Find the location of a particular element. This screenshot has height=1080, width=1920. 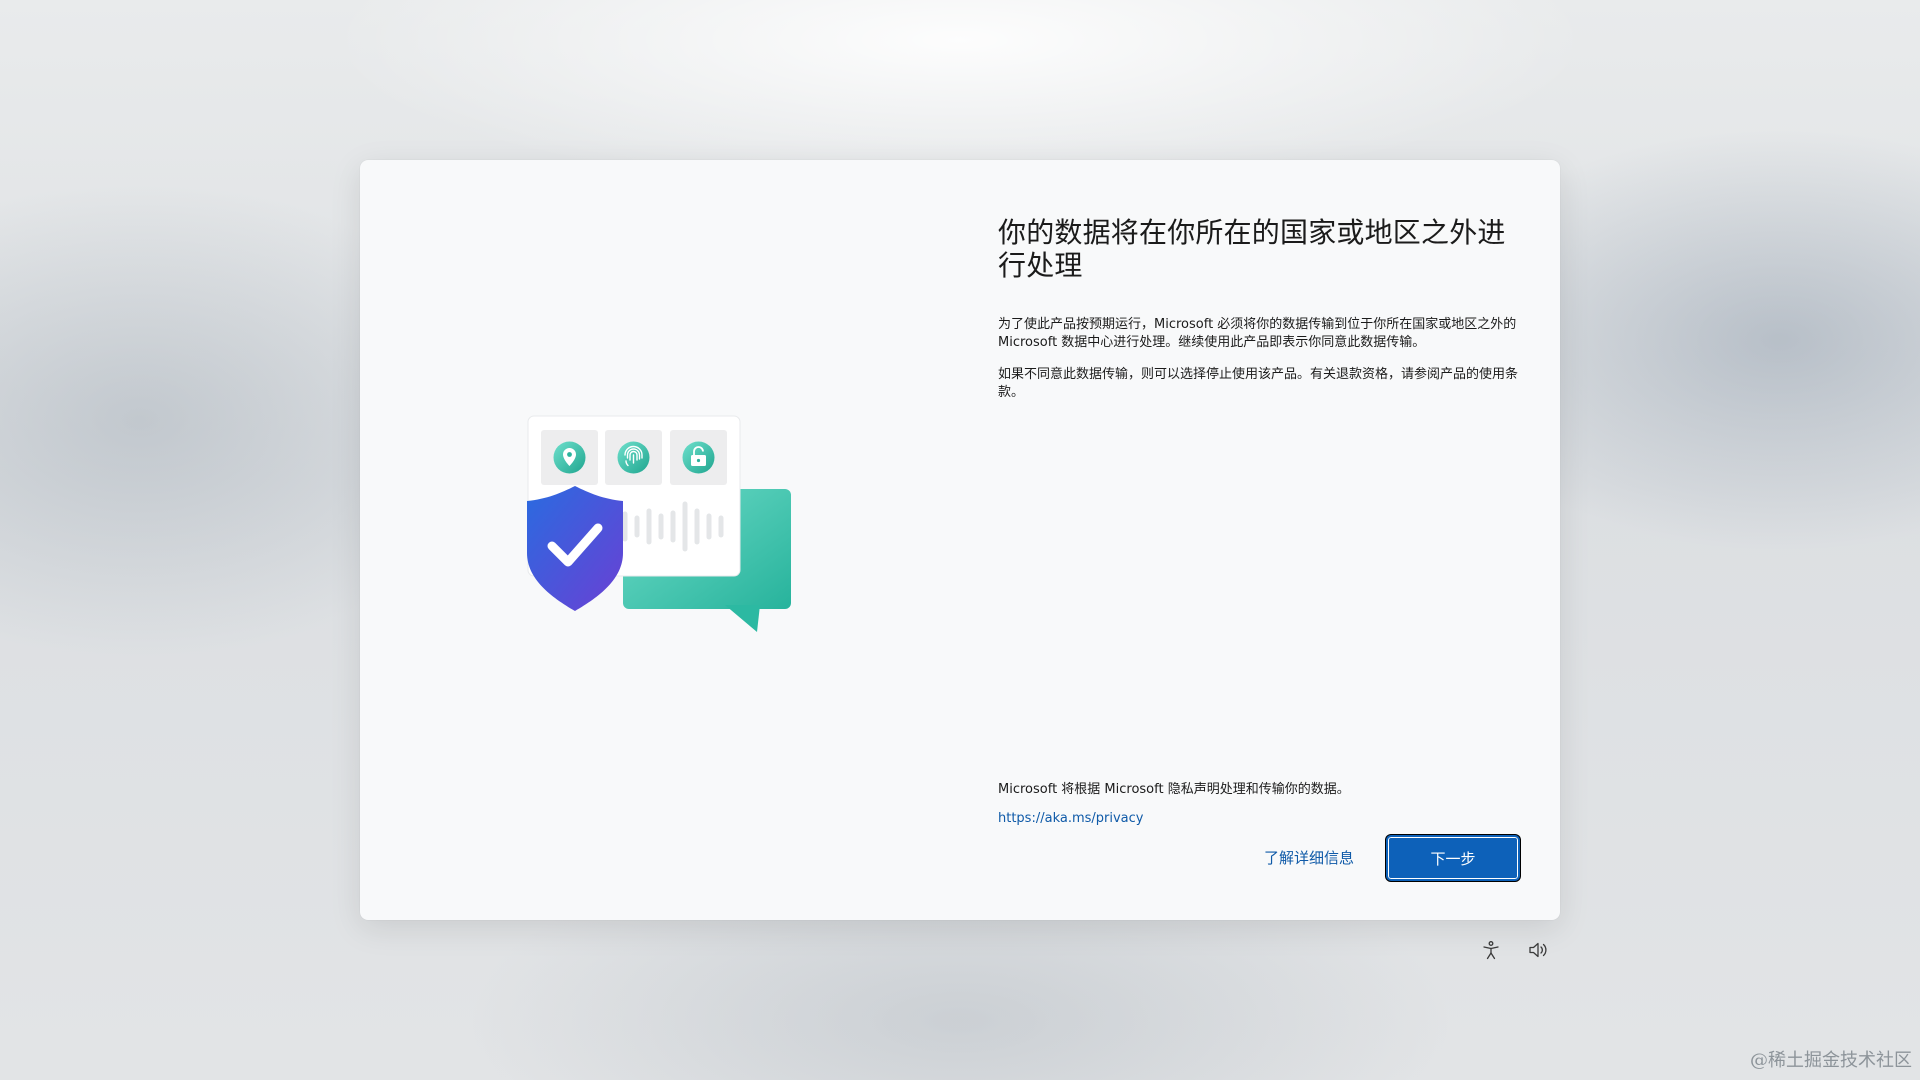

volume-icon is located at coordinates (1539, 950).